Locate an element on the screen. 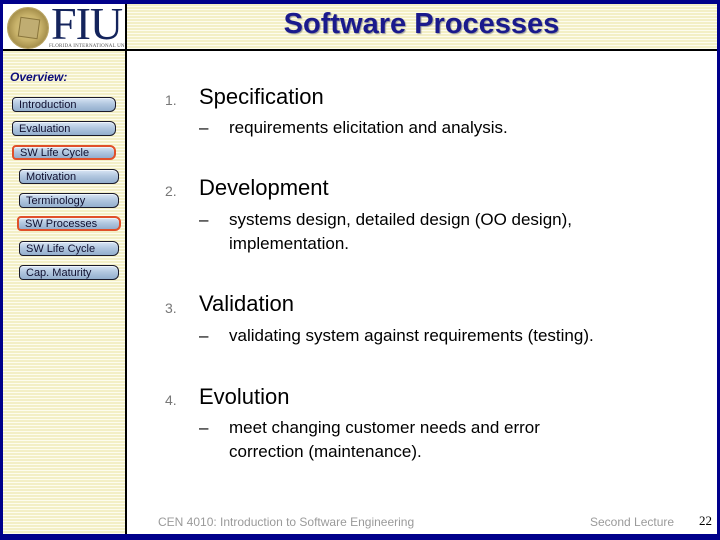 The width and height of the screenshot is (720, 540). nav-sw-life-cycle-sub-button: SW Life Cycle is located at coordinates (69, 248).